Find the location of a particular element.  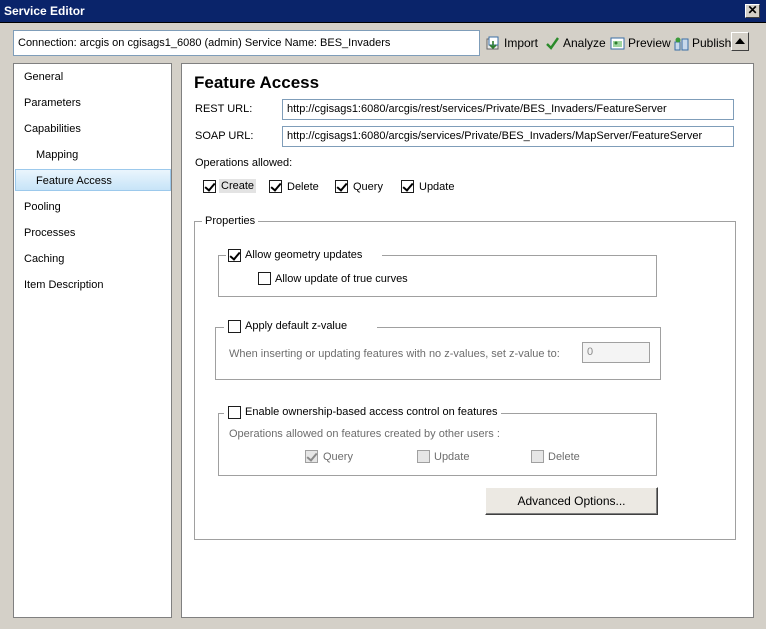

zvalue-checkbox is located at coordinates (234, 326).